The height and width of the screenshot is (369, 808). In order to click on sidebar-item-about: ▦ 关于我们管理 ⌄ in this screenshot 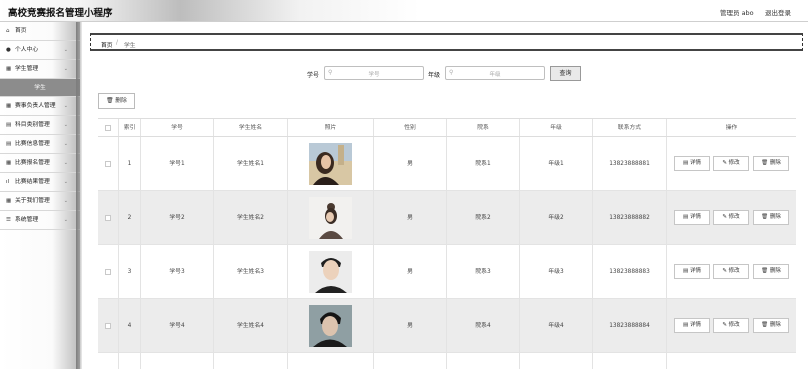, I will do `click(40, 201)`.